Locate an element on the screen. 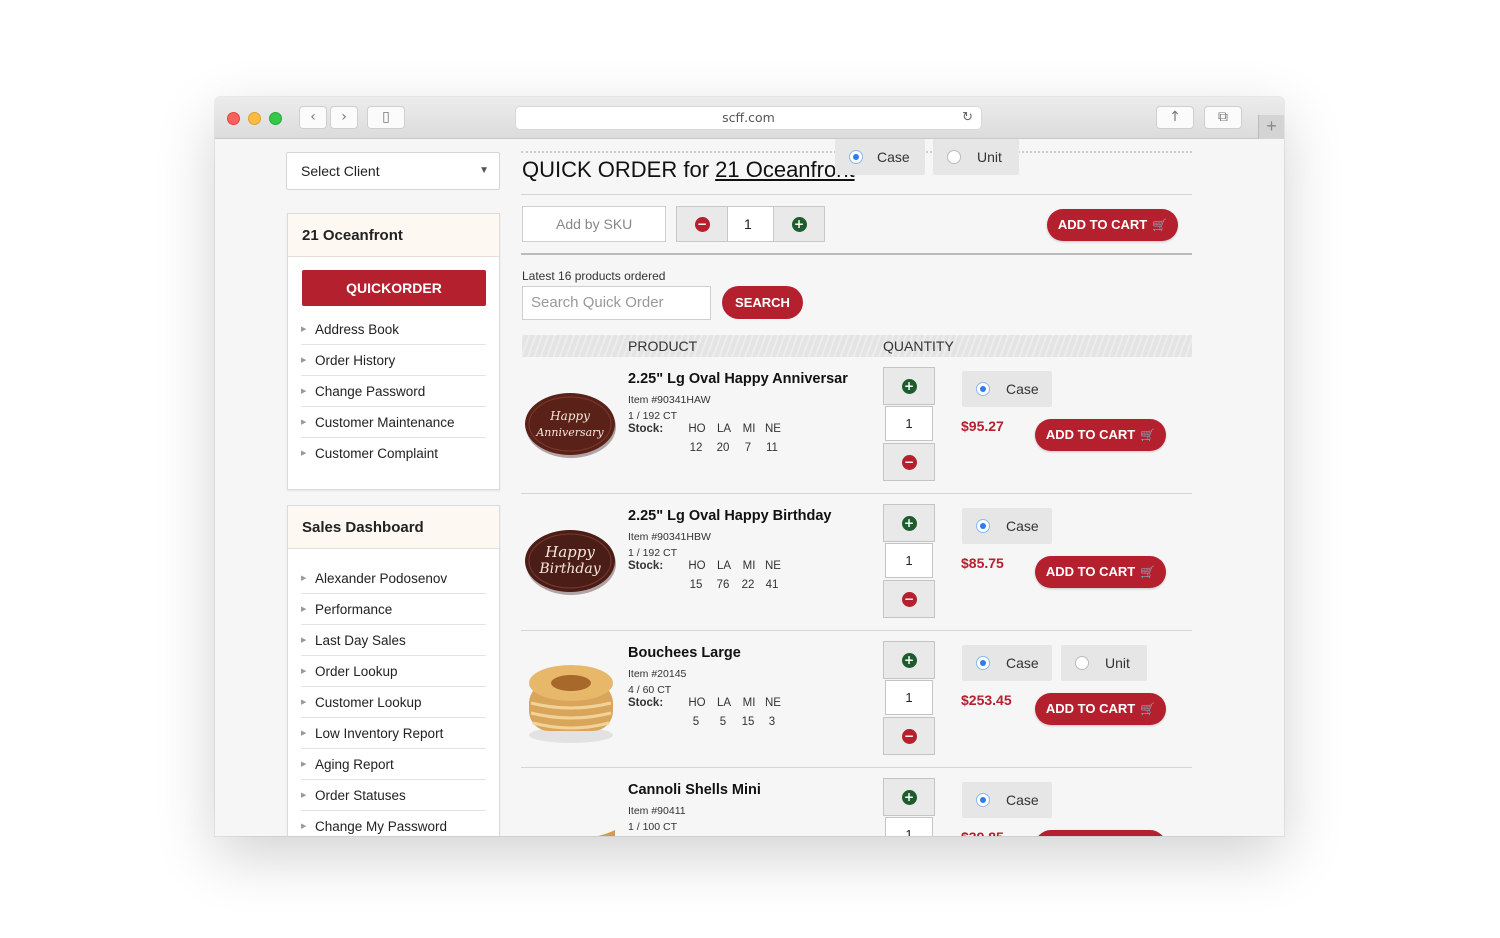  stock-location: NE is located at coordinates (773, 429).